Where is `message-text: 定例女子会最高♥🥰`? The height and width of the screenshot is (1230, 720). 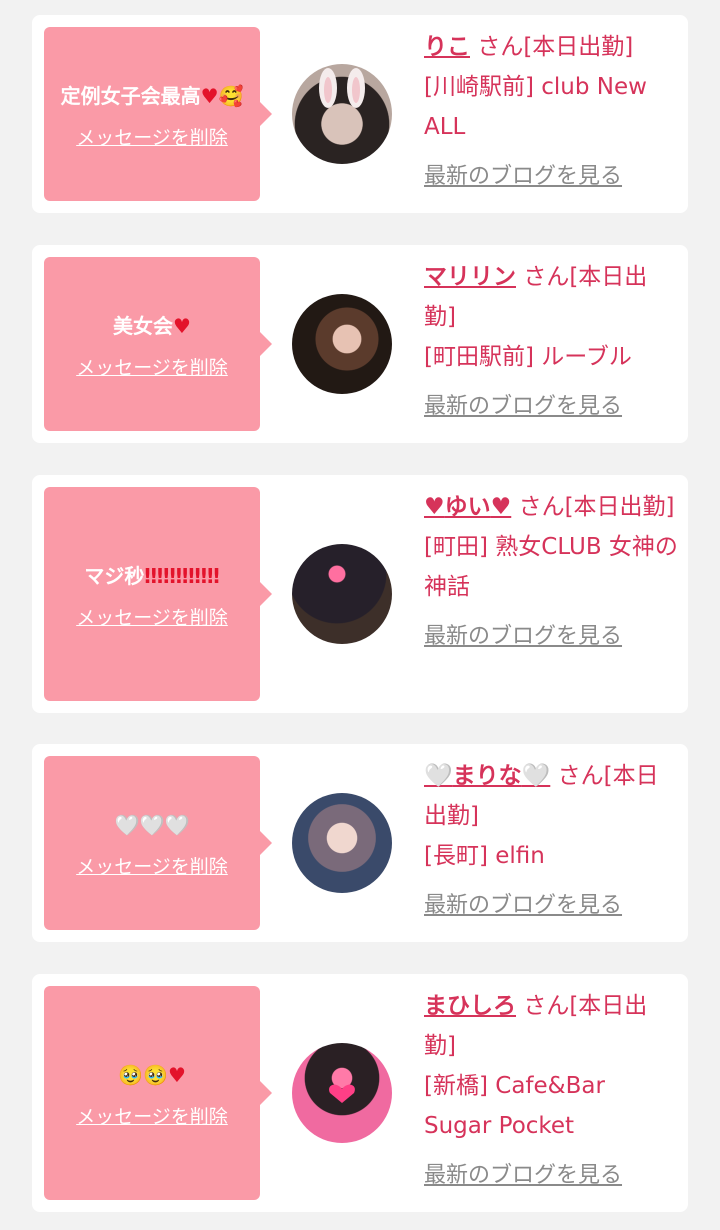
message-text: 定例女子会最高♥🥰 is located at coordinates (152, 95).